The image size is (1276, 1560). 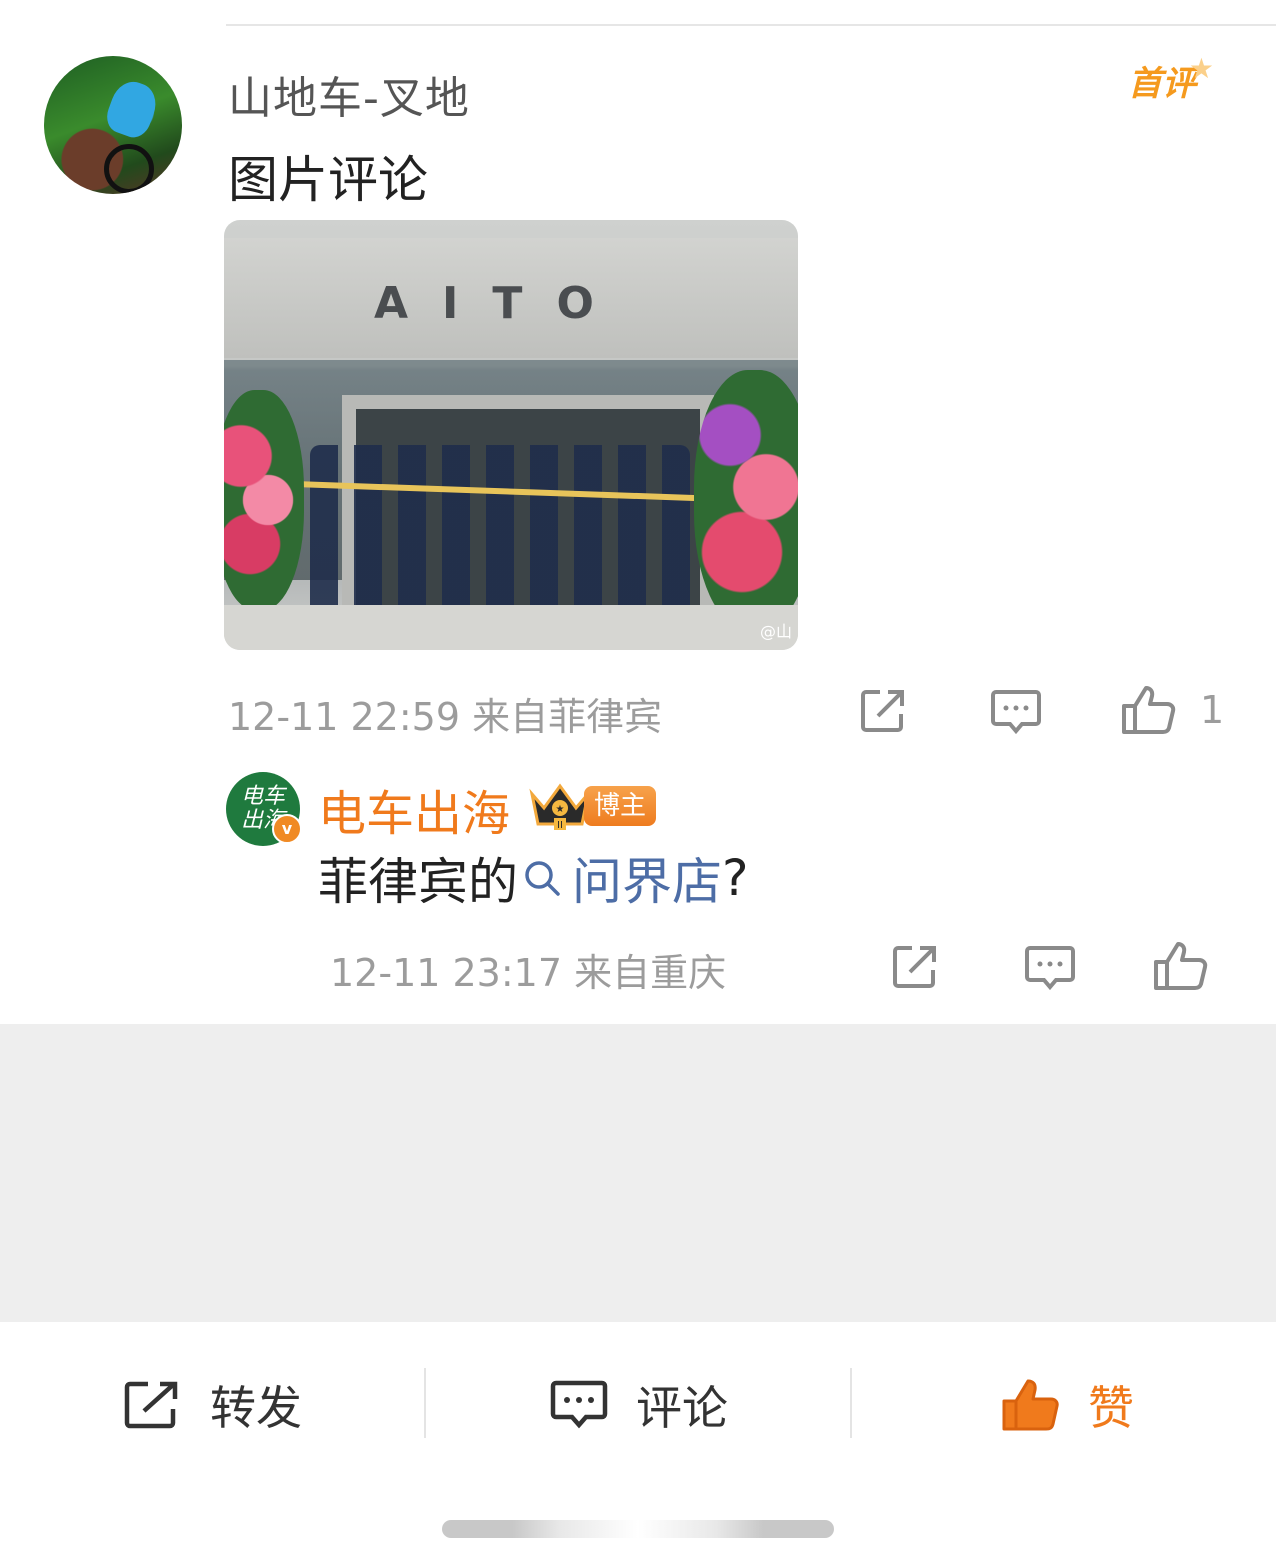 What do you see at coordinates (132, 109) in the screenshot?
I see `avatar-rider` at bounding box center [132, 109].